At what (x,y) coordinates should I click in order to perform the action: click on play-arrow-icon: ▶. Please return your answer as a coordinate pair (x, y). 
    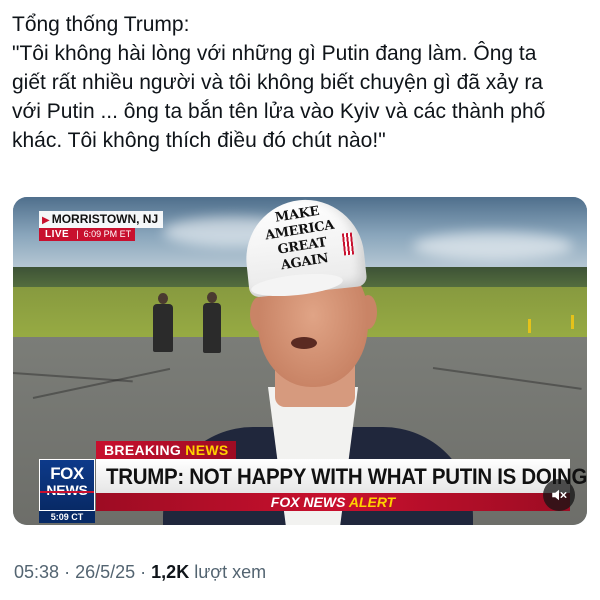
    Looking at the image, I should click on (46, 220).